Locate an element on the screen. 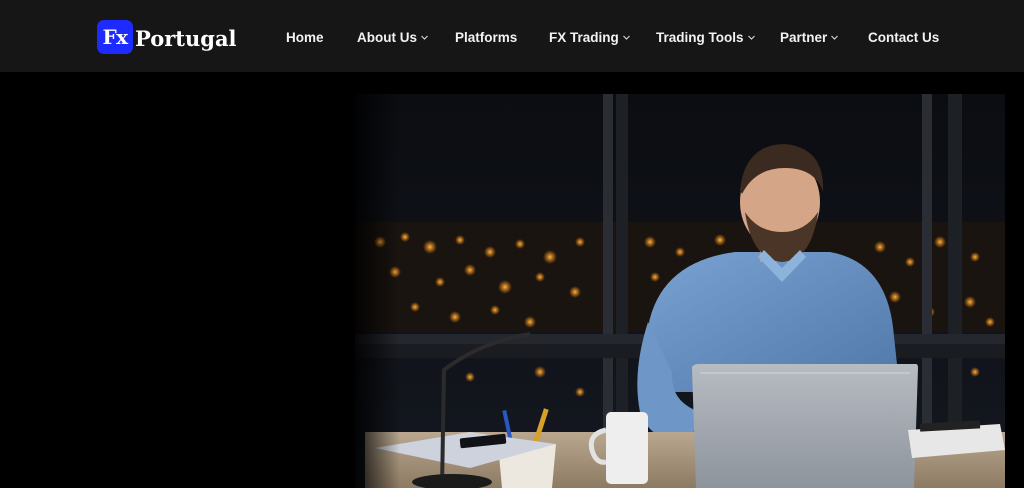  nav-item-label: Platforms is located at coordinates (486, 37).